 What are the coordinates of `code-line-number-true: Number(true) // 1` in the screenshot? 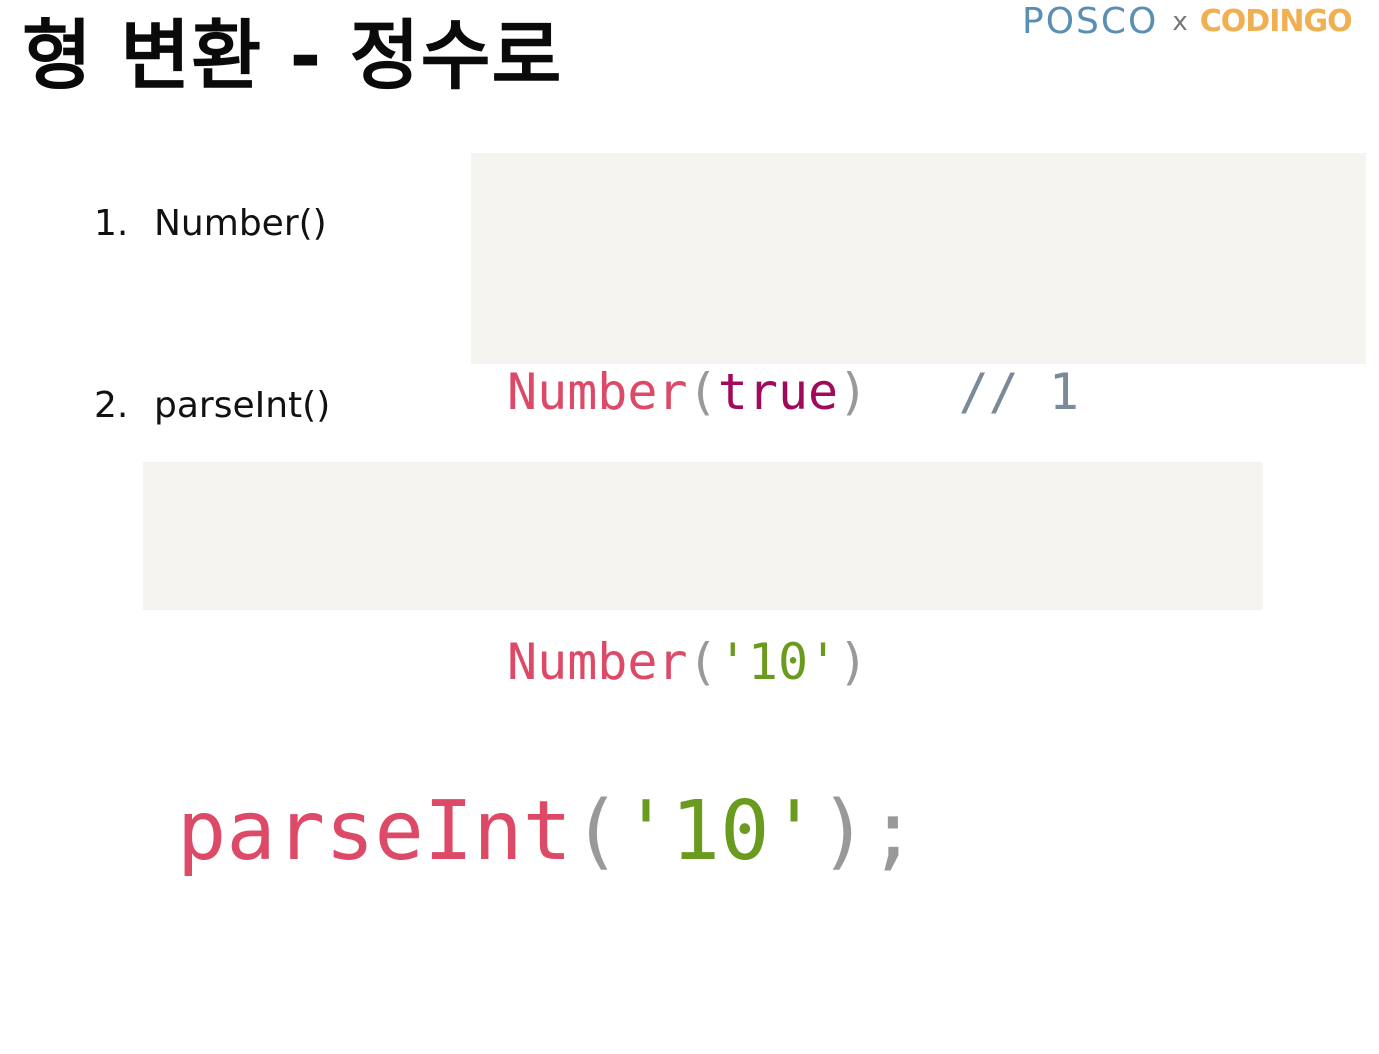 It's located at (936, 392).